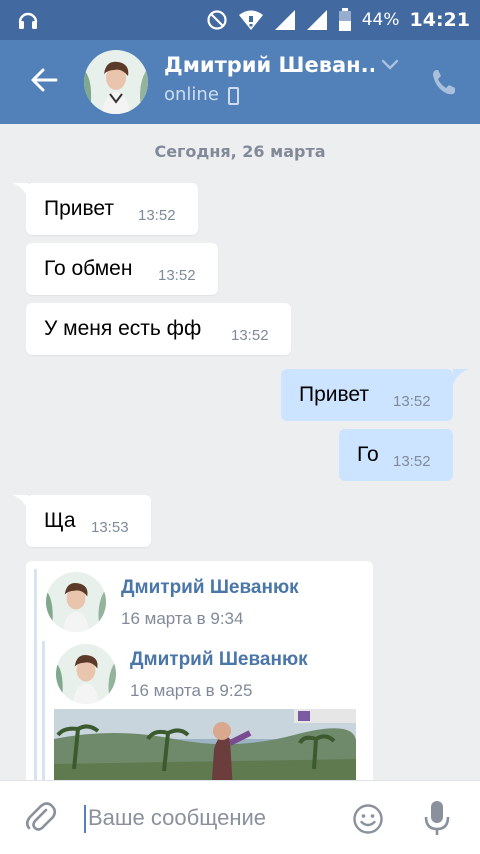 This screenshot has height=854, width=480. Describe the element at coordinates (28, 20) in the screenshot. I see `headset-icon` at that location.